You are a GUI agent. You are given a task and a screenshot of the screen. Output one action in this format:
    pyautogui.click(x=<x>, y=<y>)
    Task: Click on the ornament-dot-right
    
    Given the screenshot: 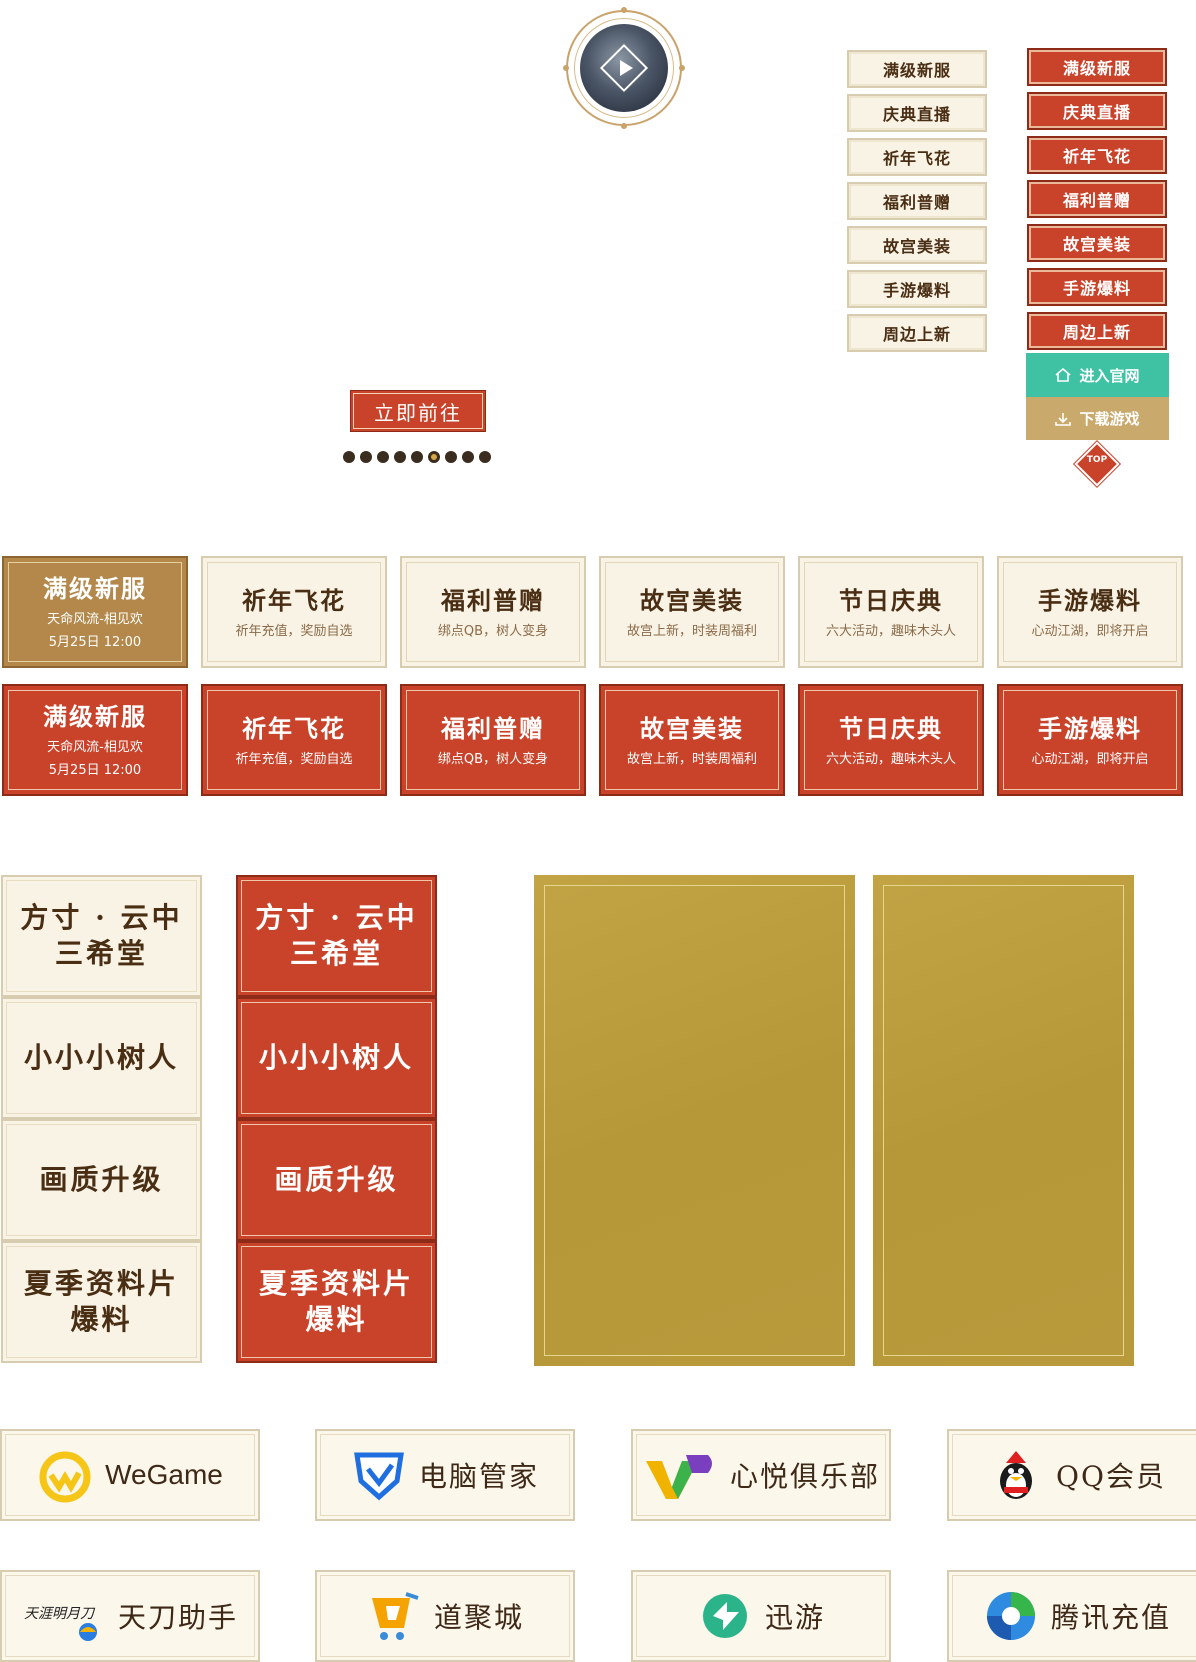 What is the action you would take?
    pyautogui.click(x=682, y=68)
    